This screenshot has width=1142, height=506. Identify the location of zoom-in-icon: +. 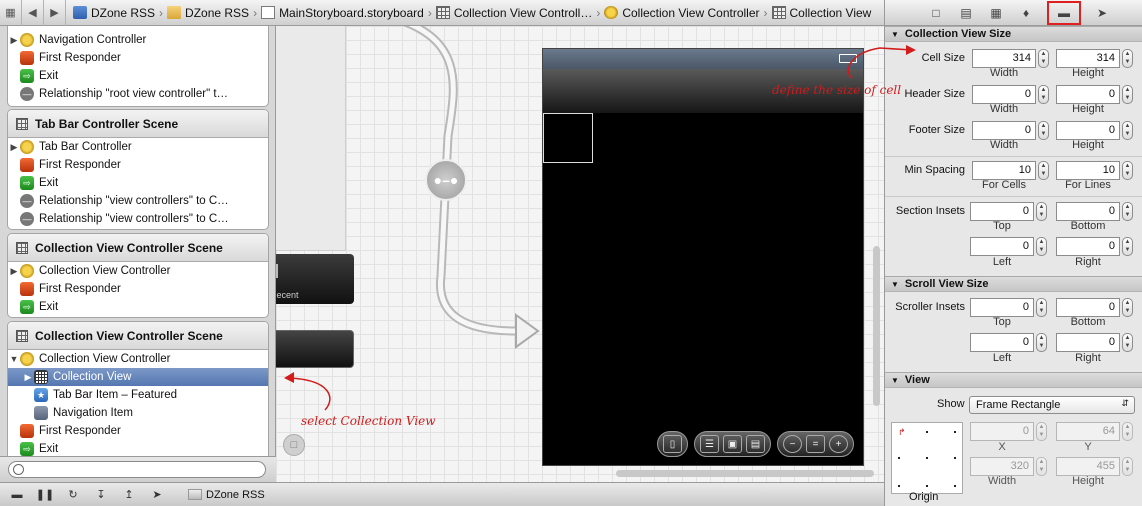
(838, 444).